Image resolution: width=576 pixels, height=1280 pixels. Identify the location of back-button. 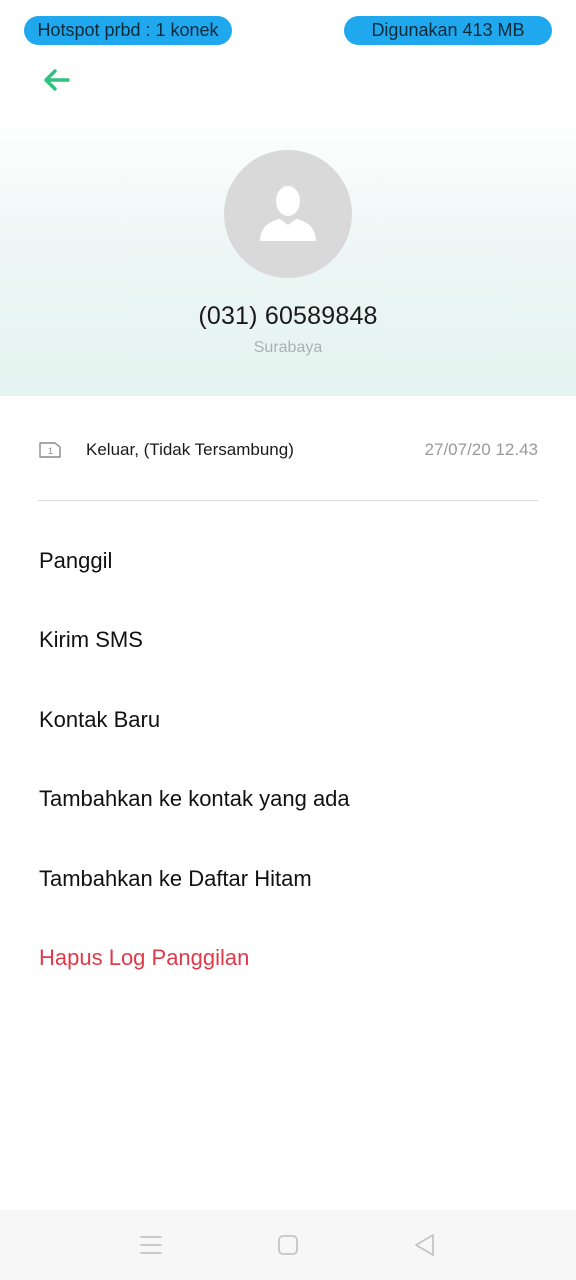
(56, 80).